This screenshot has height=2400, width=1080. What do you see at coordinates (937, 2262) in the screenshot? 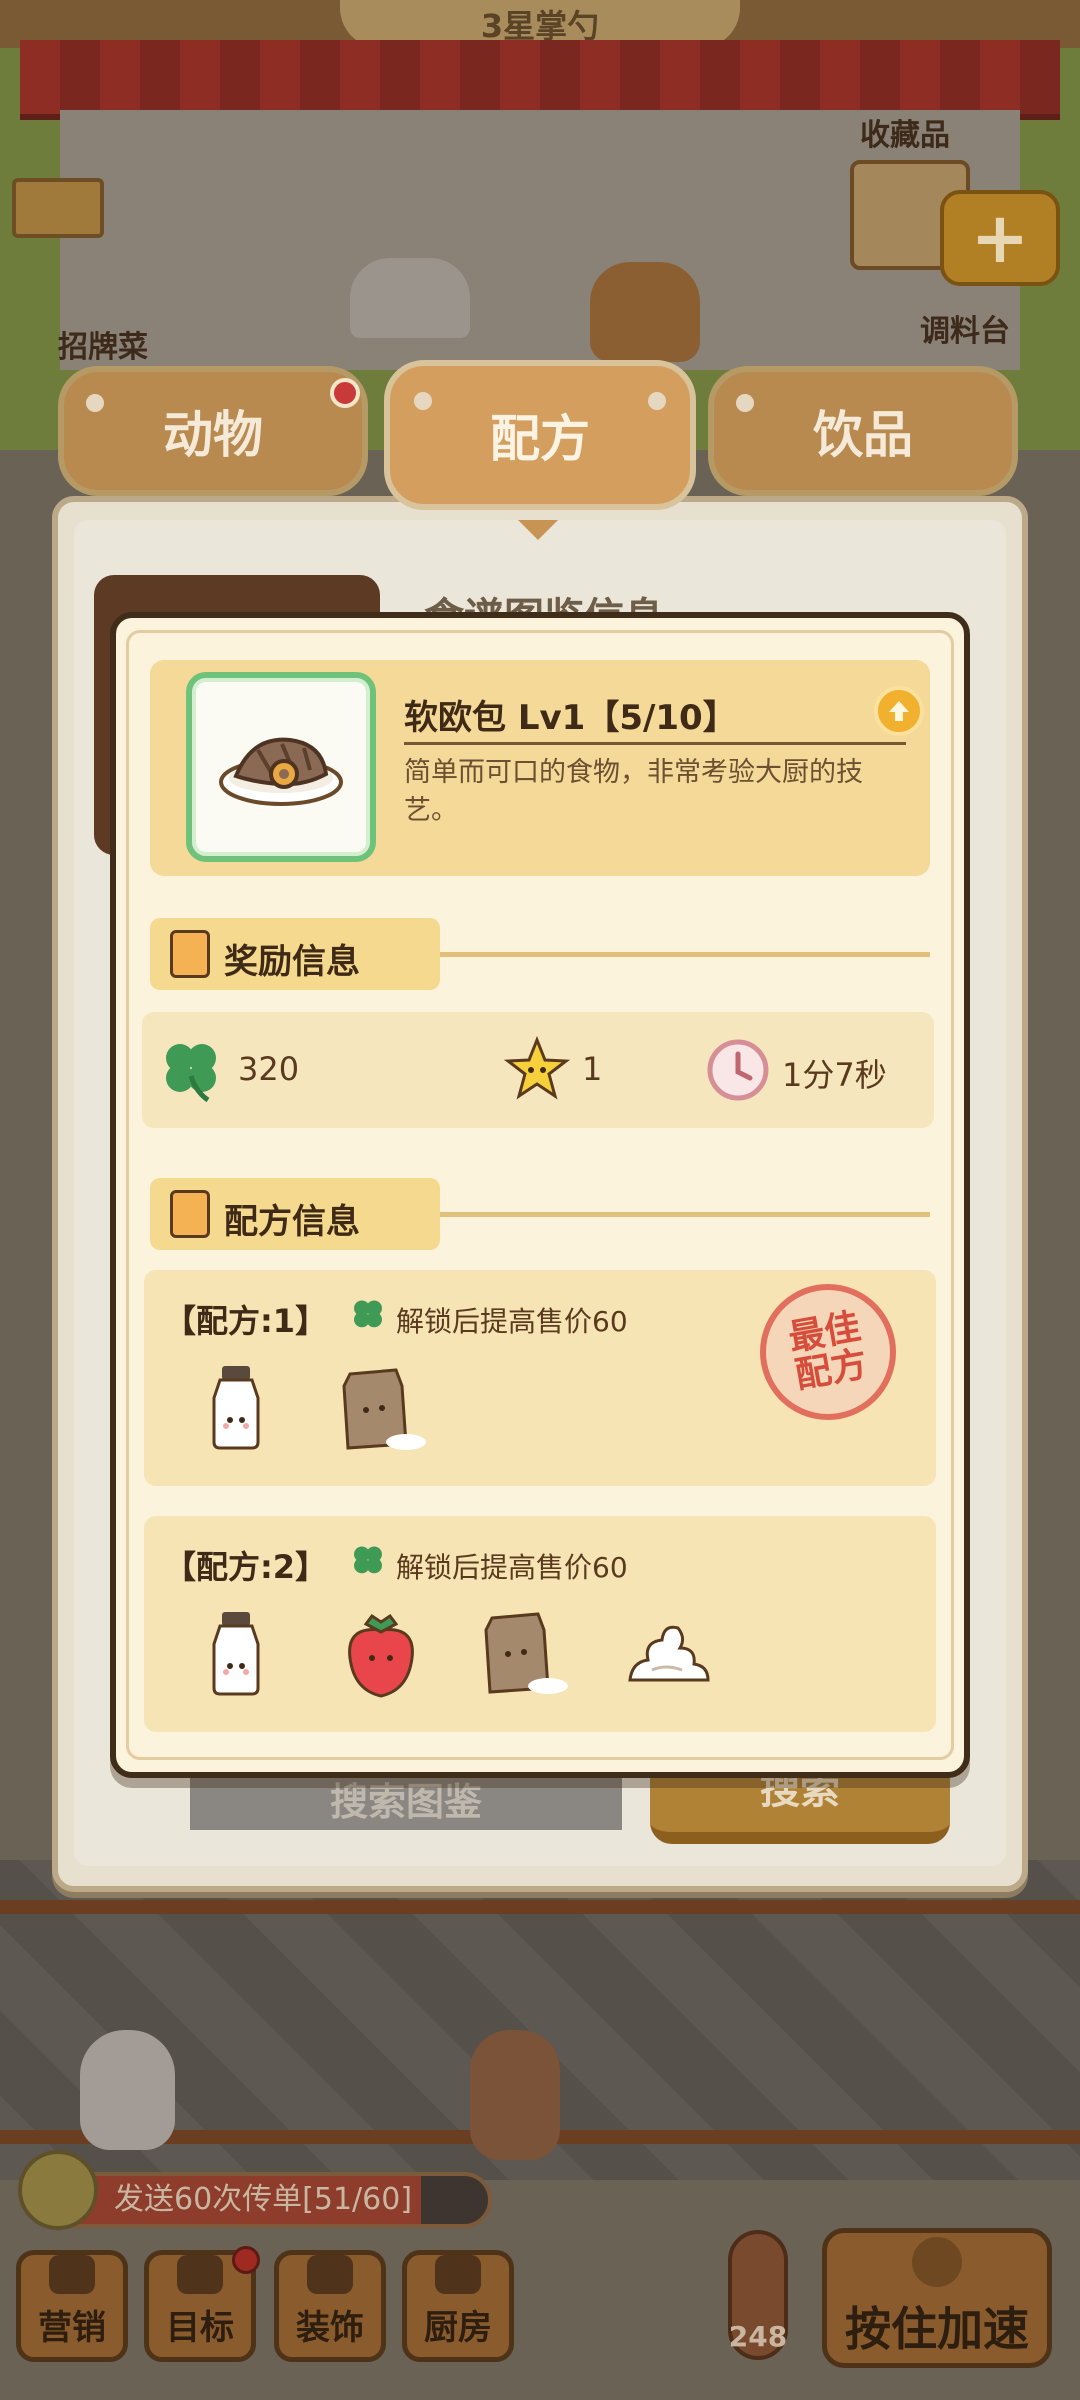
I see `play-icon` at bounding box center [937, 2262].